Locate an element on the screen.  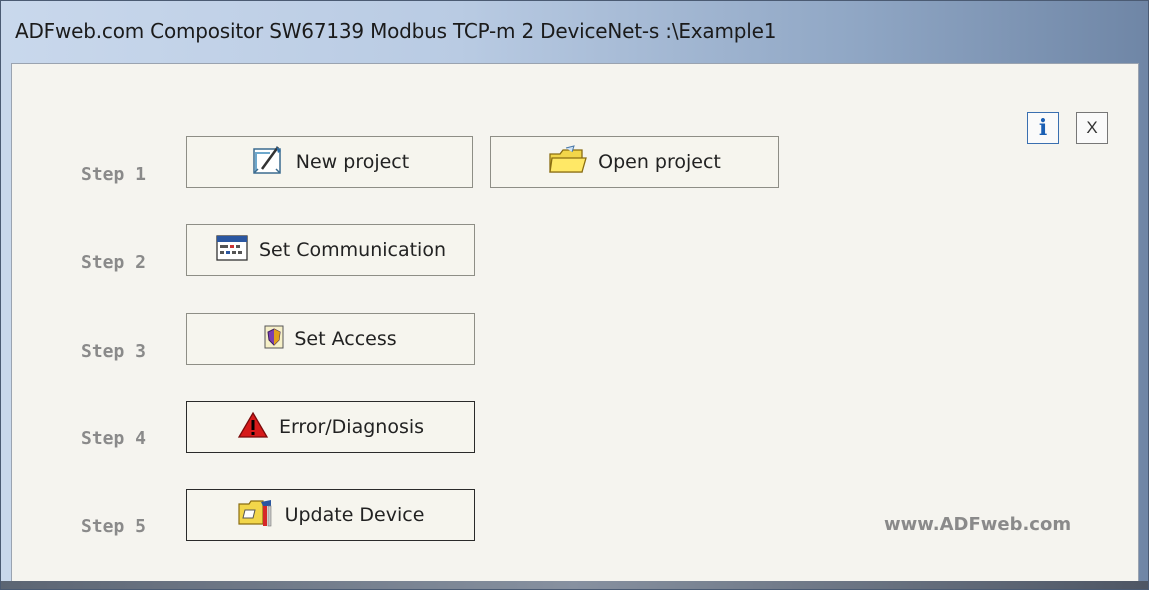
set-access-label: Set Access is located at coordinates (345, 339).